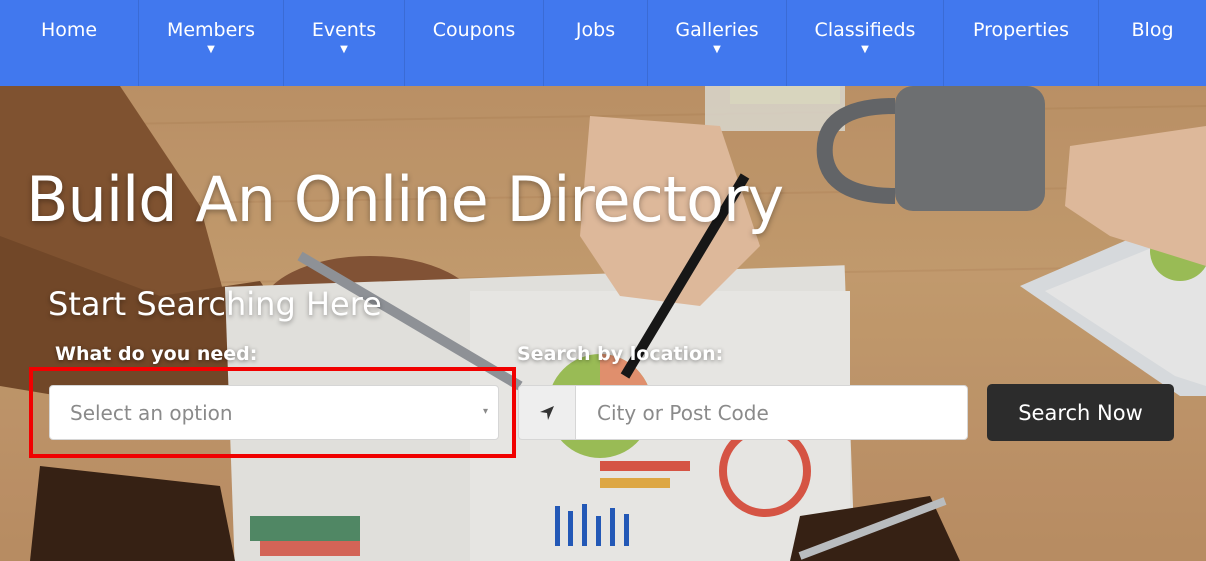 Image resolution: width=1206 pixels, height=561 pixels. I want to click on nav-item-classifieds: Classifieds ▼, so click(865, 43).